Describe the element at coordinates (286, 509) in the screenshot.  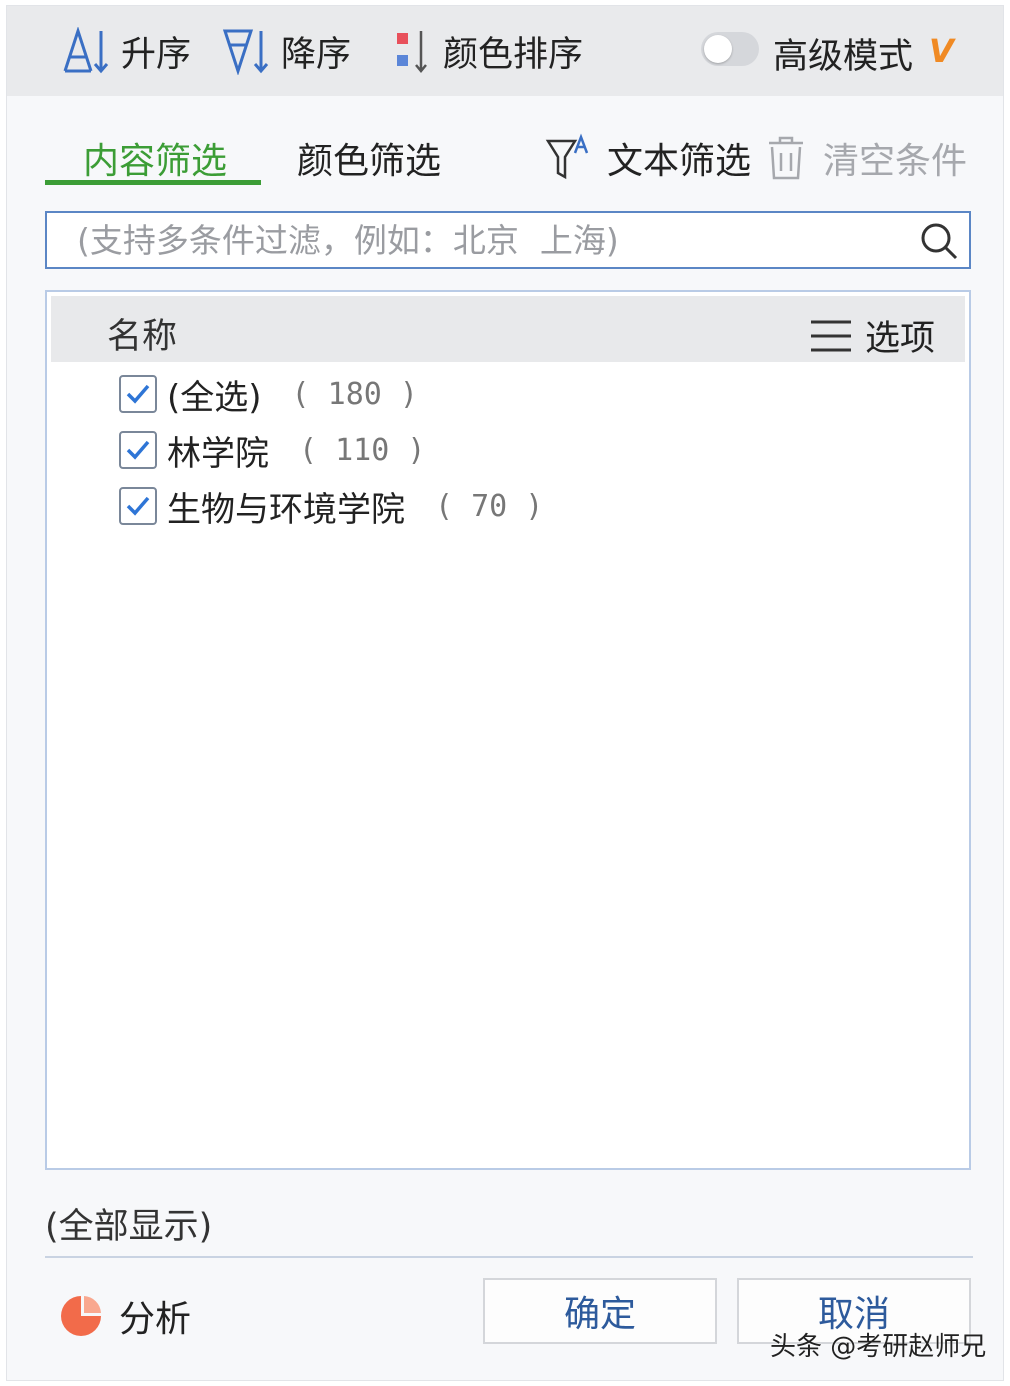
I see `list-item-label: 生物与环境学院` at that location.